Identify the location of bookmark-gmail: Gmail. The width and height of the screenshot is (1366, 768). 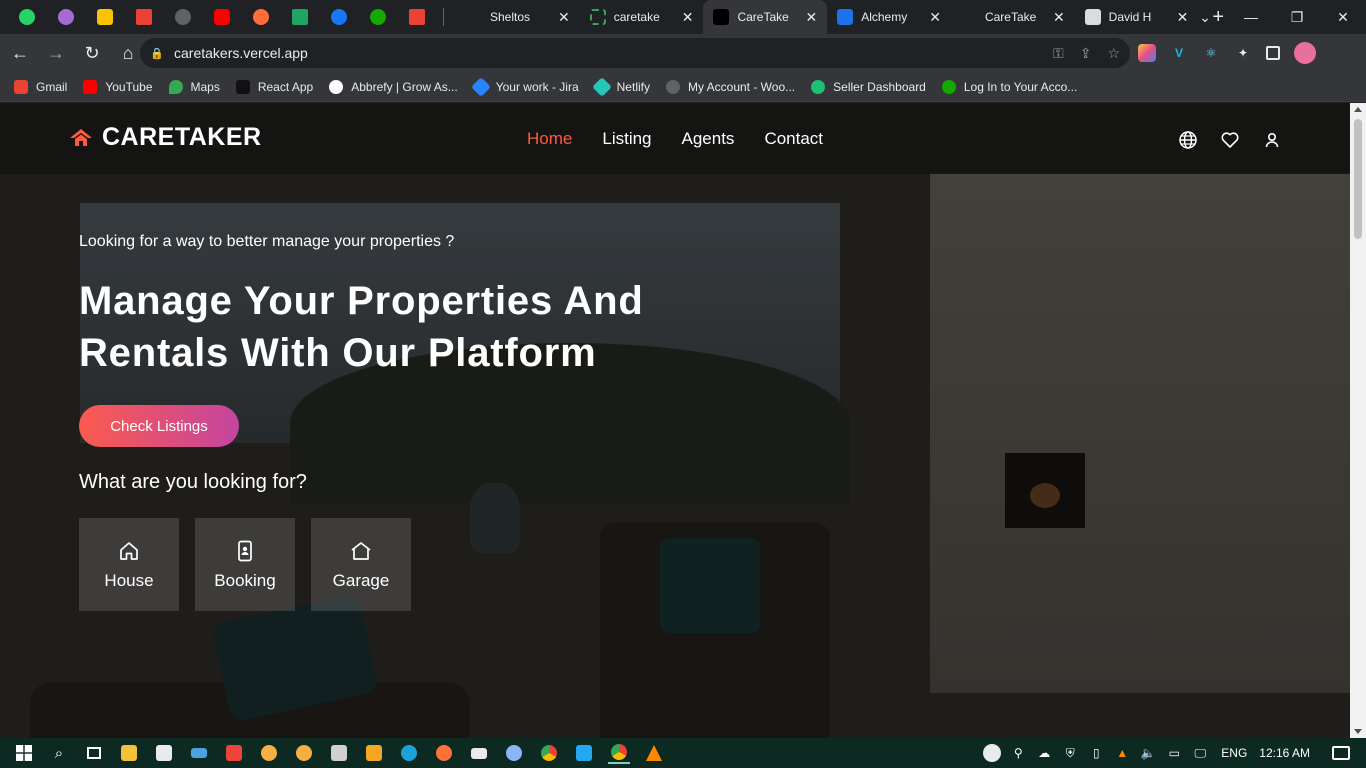
(40, 86).